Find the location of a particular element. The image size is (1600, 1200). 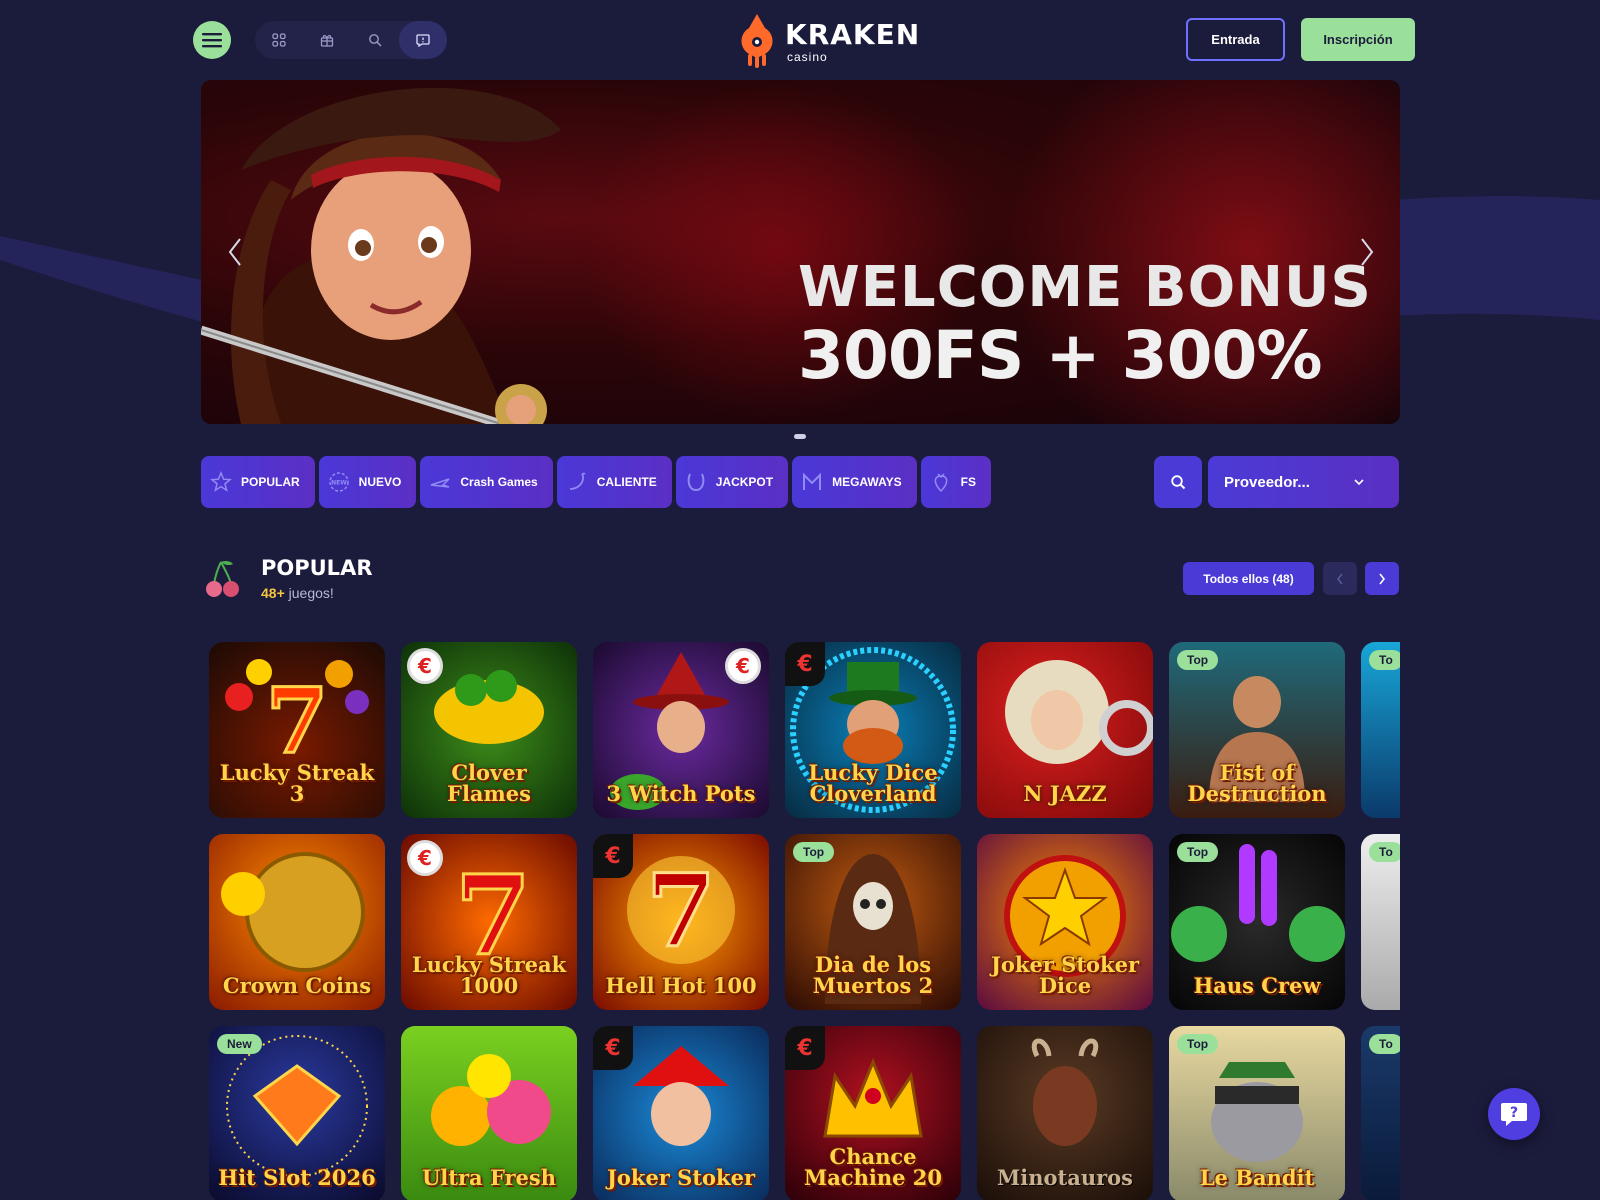

cherry-icon is located at coordinates (222, 578).